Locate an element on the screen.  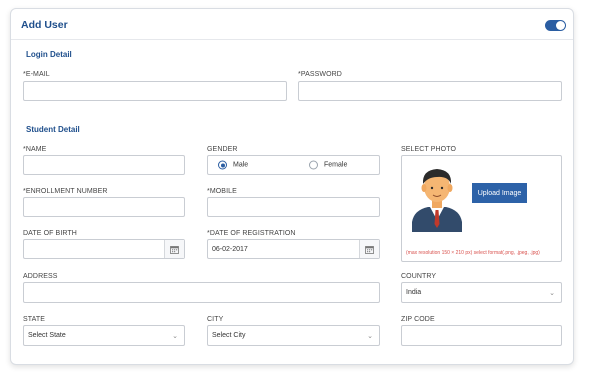
mobile-label: *MOBILE is located at coordinates (222, 191).